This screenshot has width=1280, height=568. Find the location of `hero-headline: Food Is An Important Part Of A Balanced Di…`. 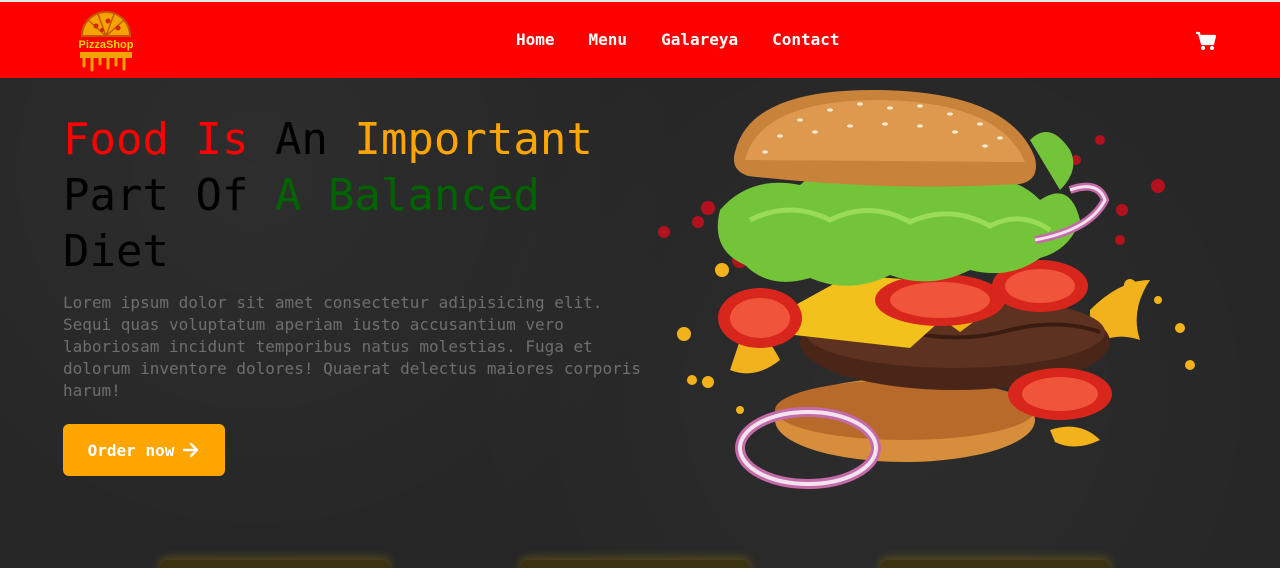

hero-headline: Food Is An Important Part Of A Balanced Di… is located at coordinates (363, 196).